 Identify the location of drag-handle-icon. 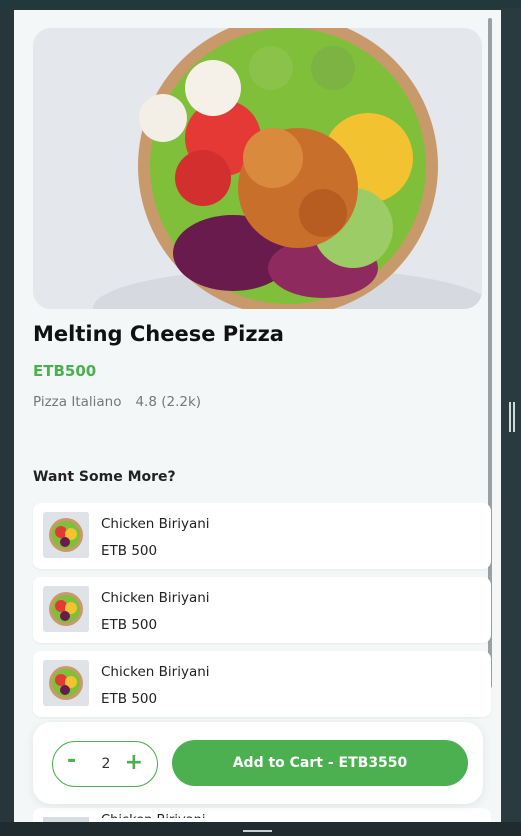
(257, 831).